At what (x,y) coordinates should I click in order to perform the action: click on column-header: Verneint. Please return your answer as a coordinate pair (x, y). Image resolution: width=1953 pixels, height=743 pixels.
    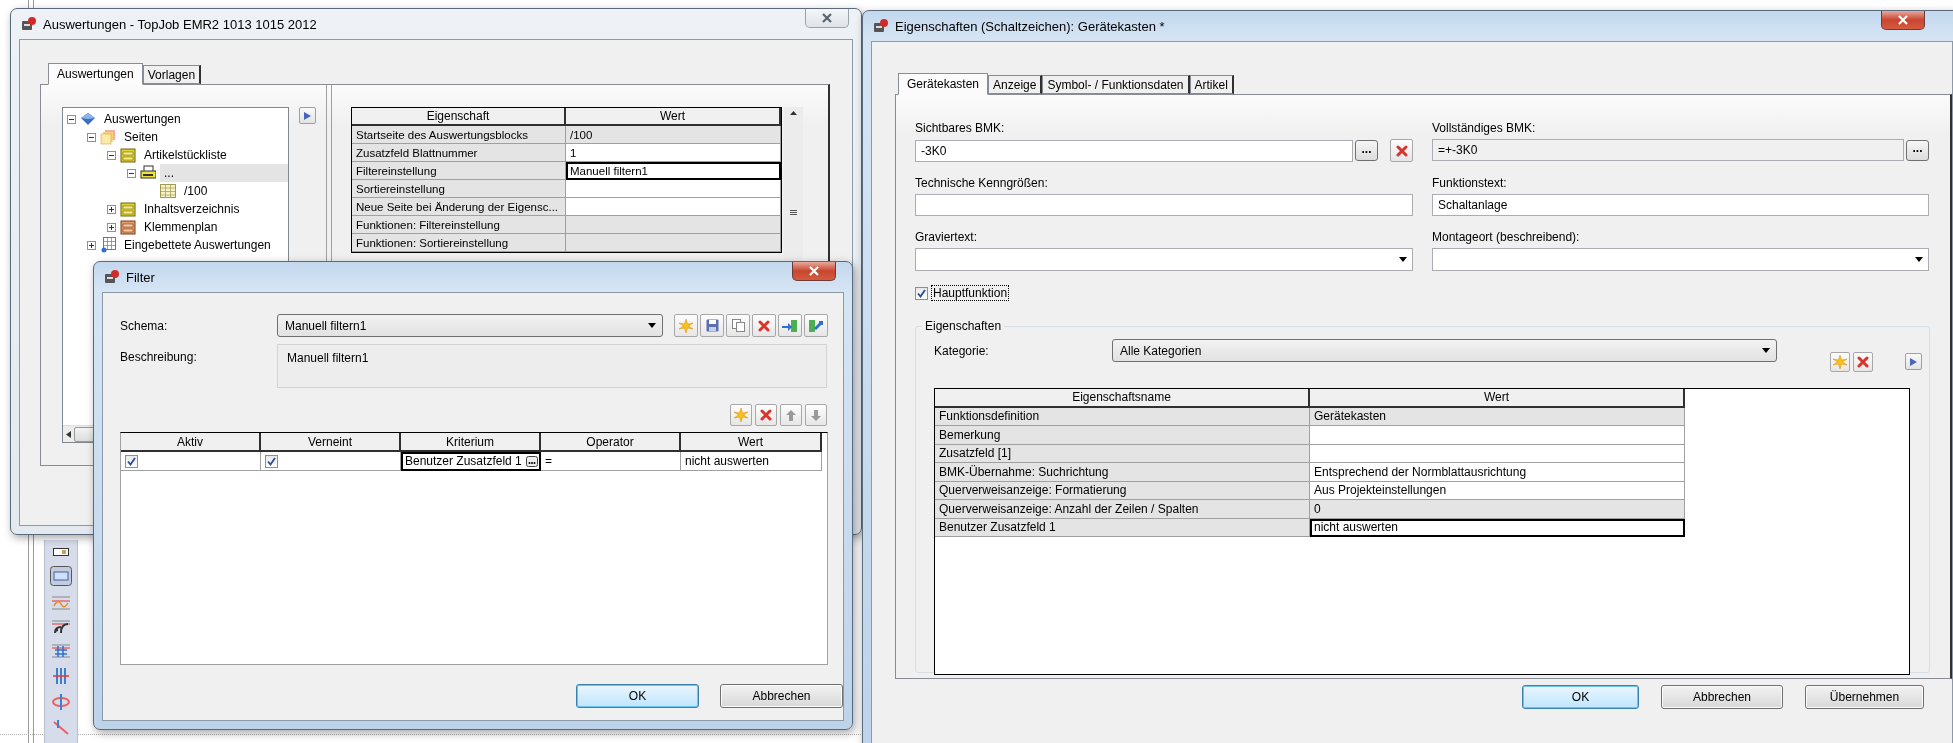
    Looking at the image, I should click on (331, 442).